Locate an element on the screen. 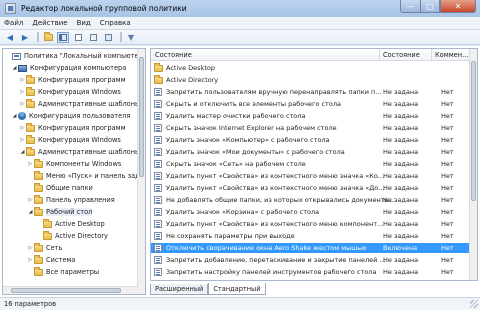 This screenshot has width=480, height=310. menu-action: Действие is located at coordinates (49, 23).